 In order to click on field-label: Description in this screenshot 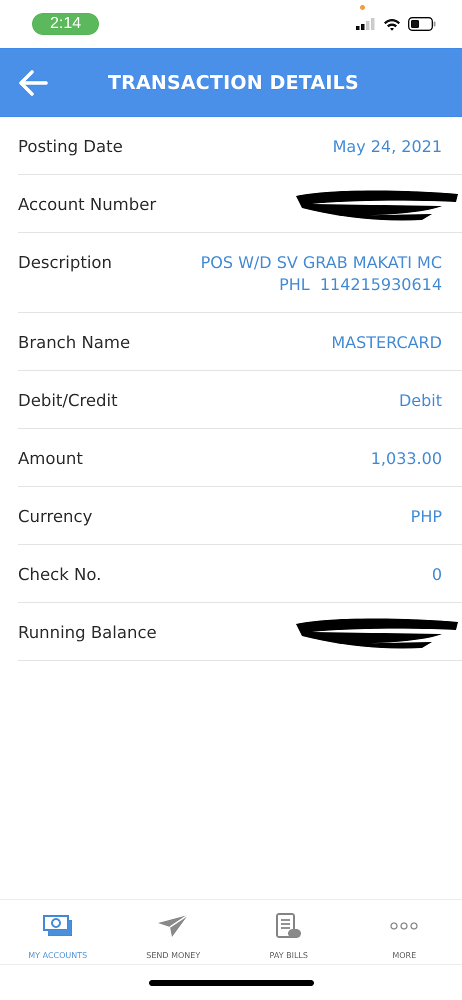, I will do `click(65, 262)`.